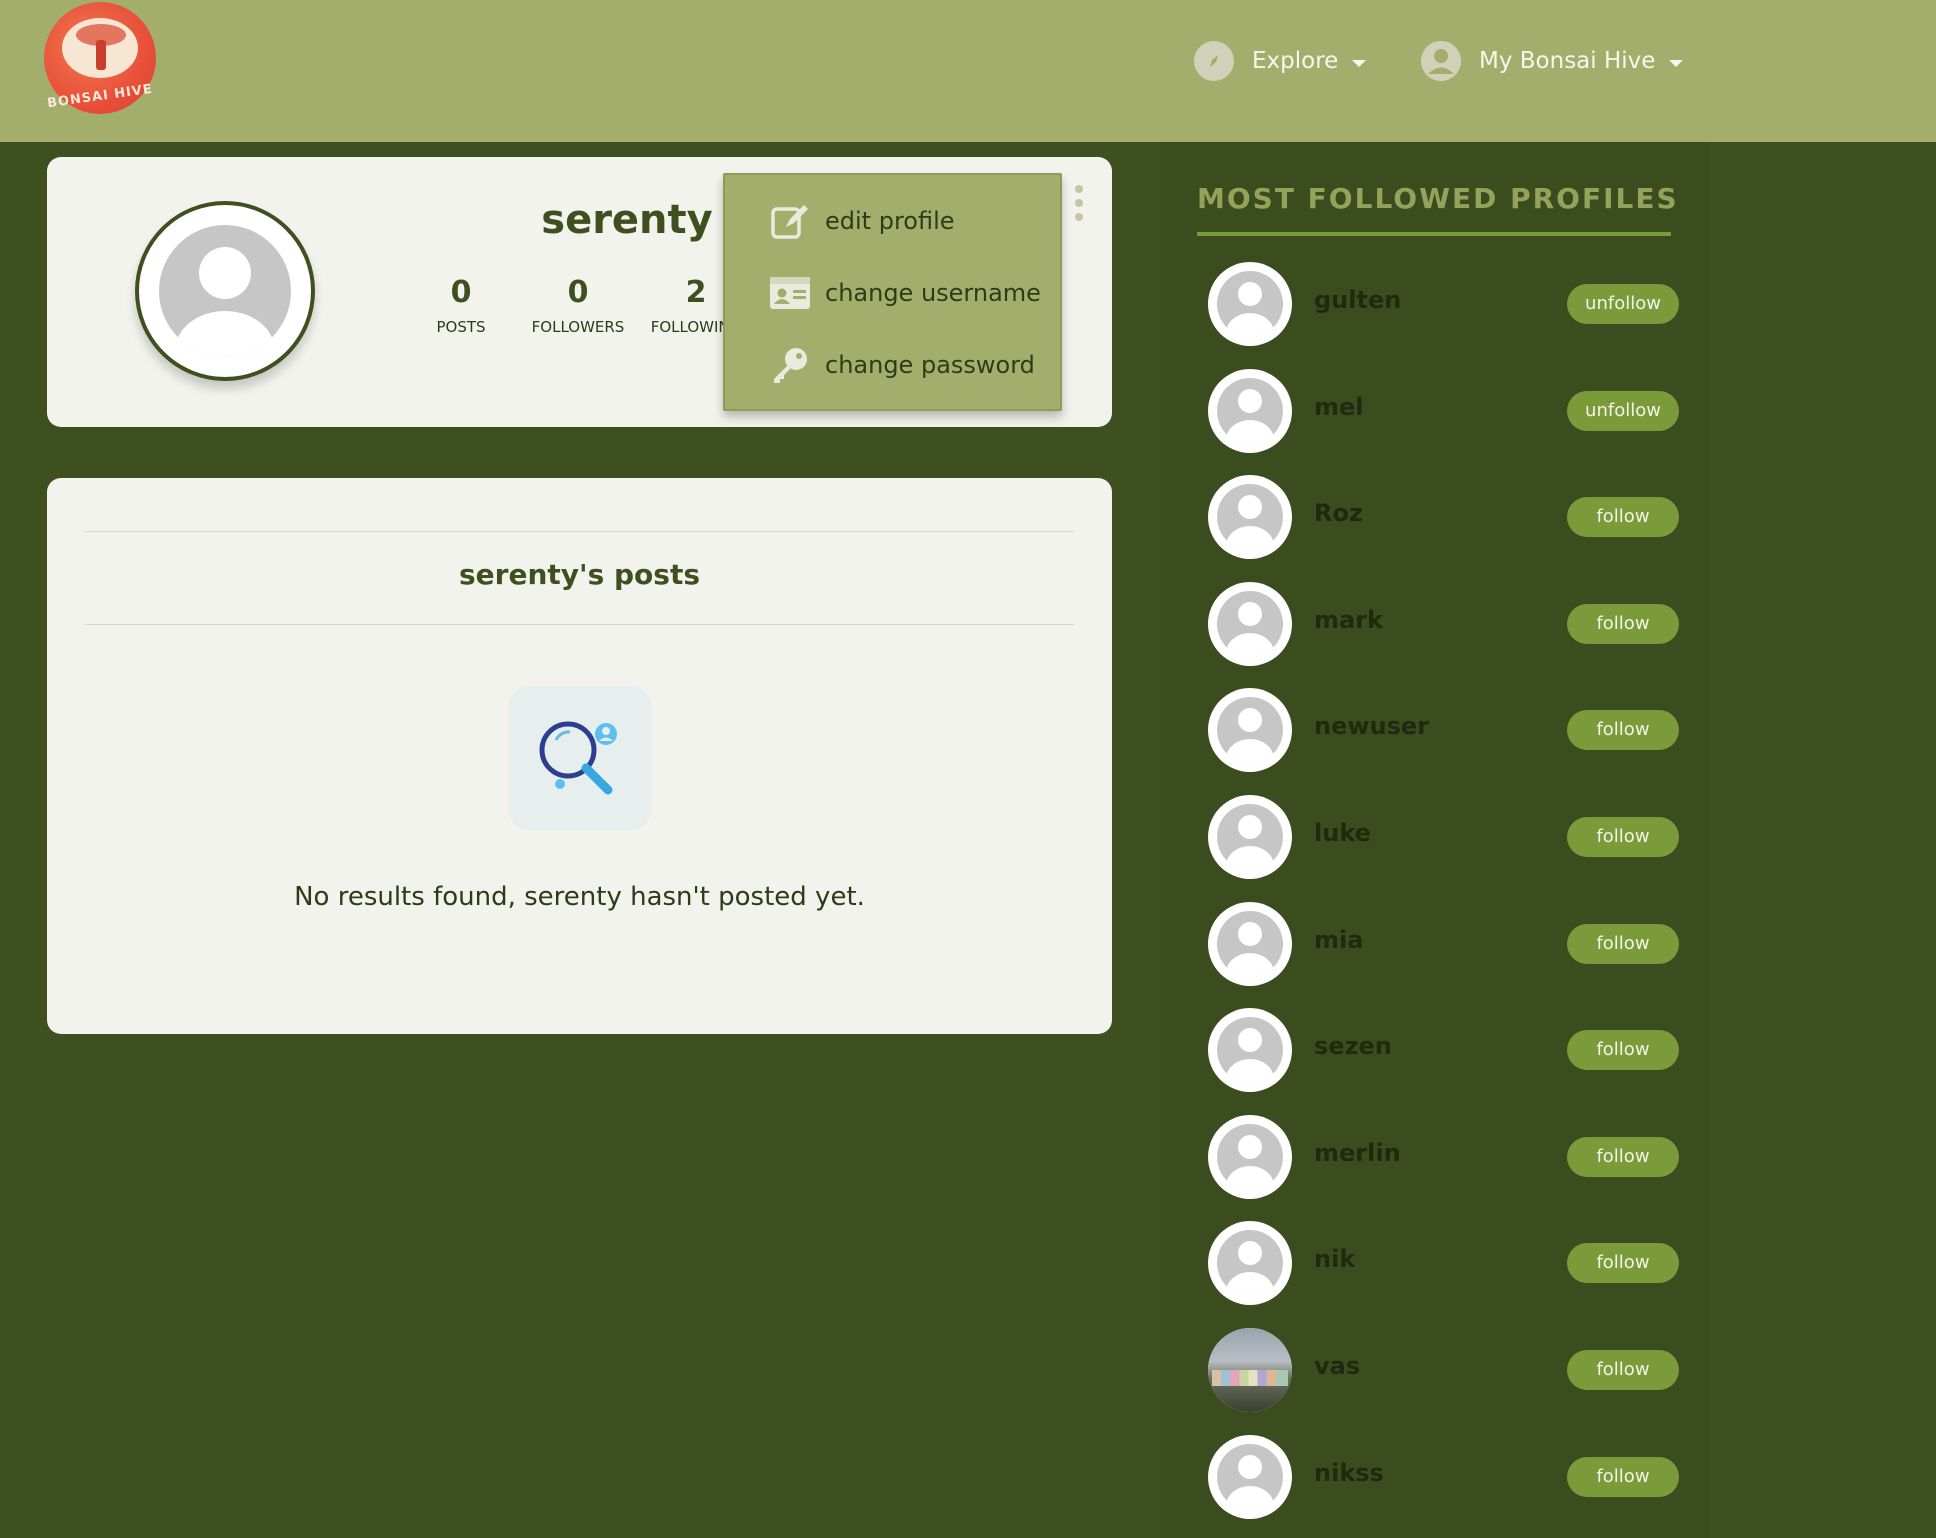  What do you see at coordinates (1338, 940) in the screenshot?
I see `profile-name: mia` at bounding box center [1338, 940].